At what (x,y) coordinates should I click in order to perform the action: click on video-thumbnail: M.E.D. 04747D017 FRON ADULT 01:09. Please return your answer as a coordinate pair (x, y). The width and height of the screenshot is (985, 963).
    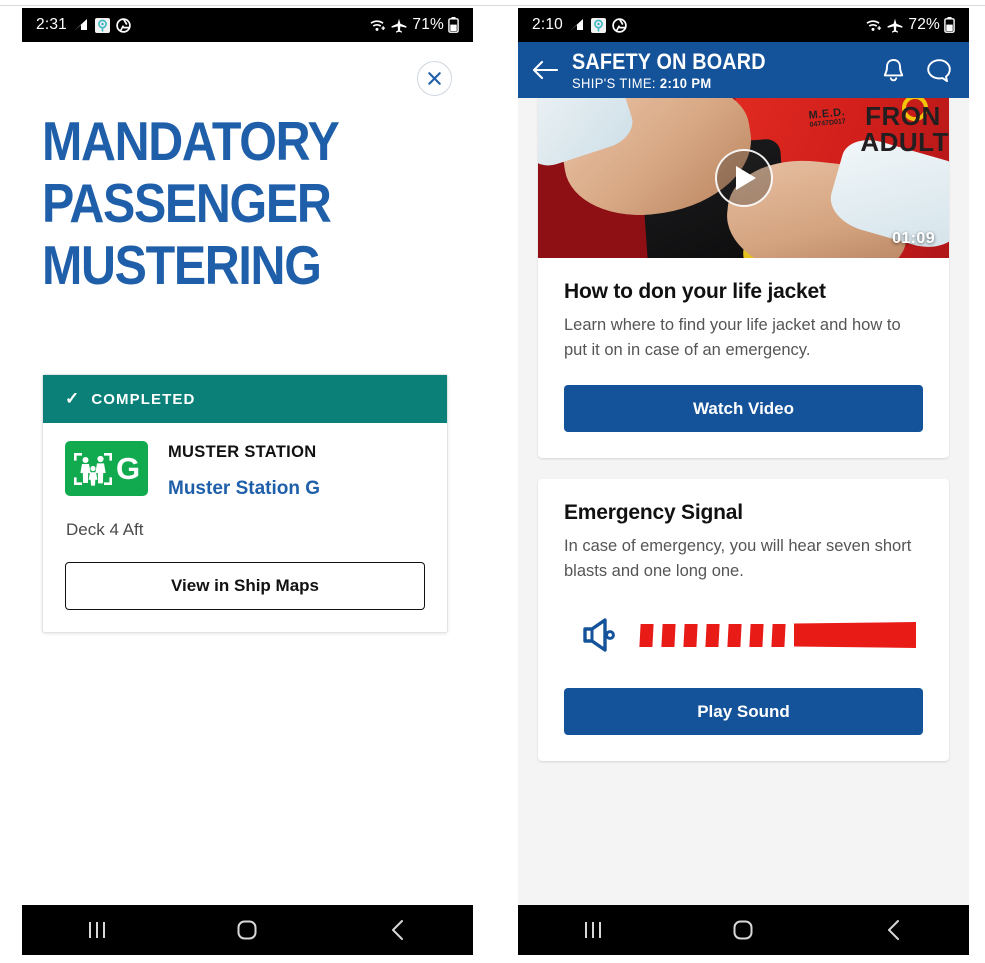
    Looking at the image, I should click on (743, 178).